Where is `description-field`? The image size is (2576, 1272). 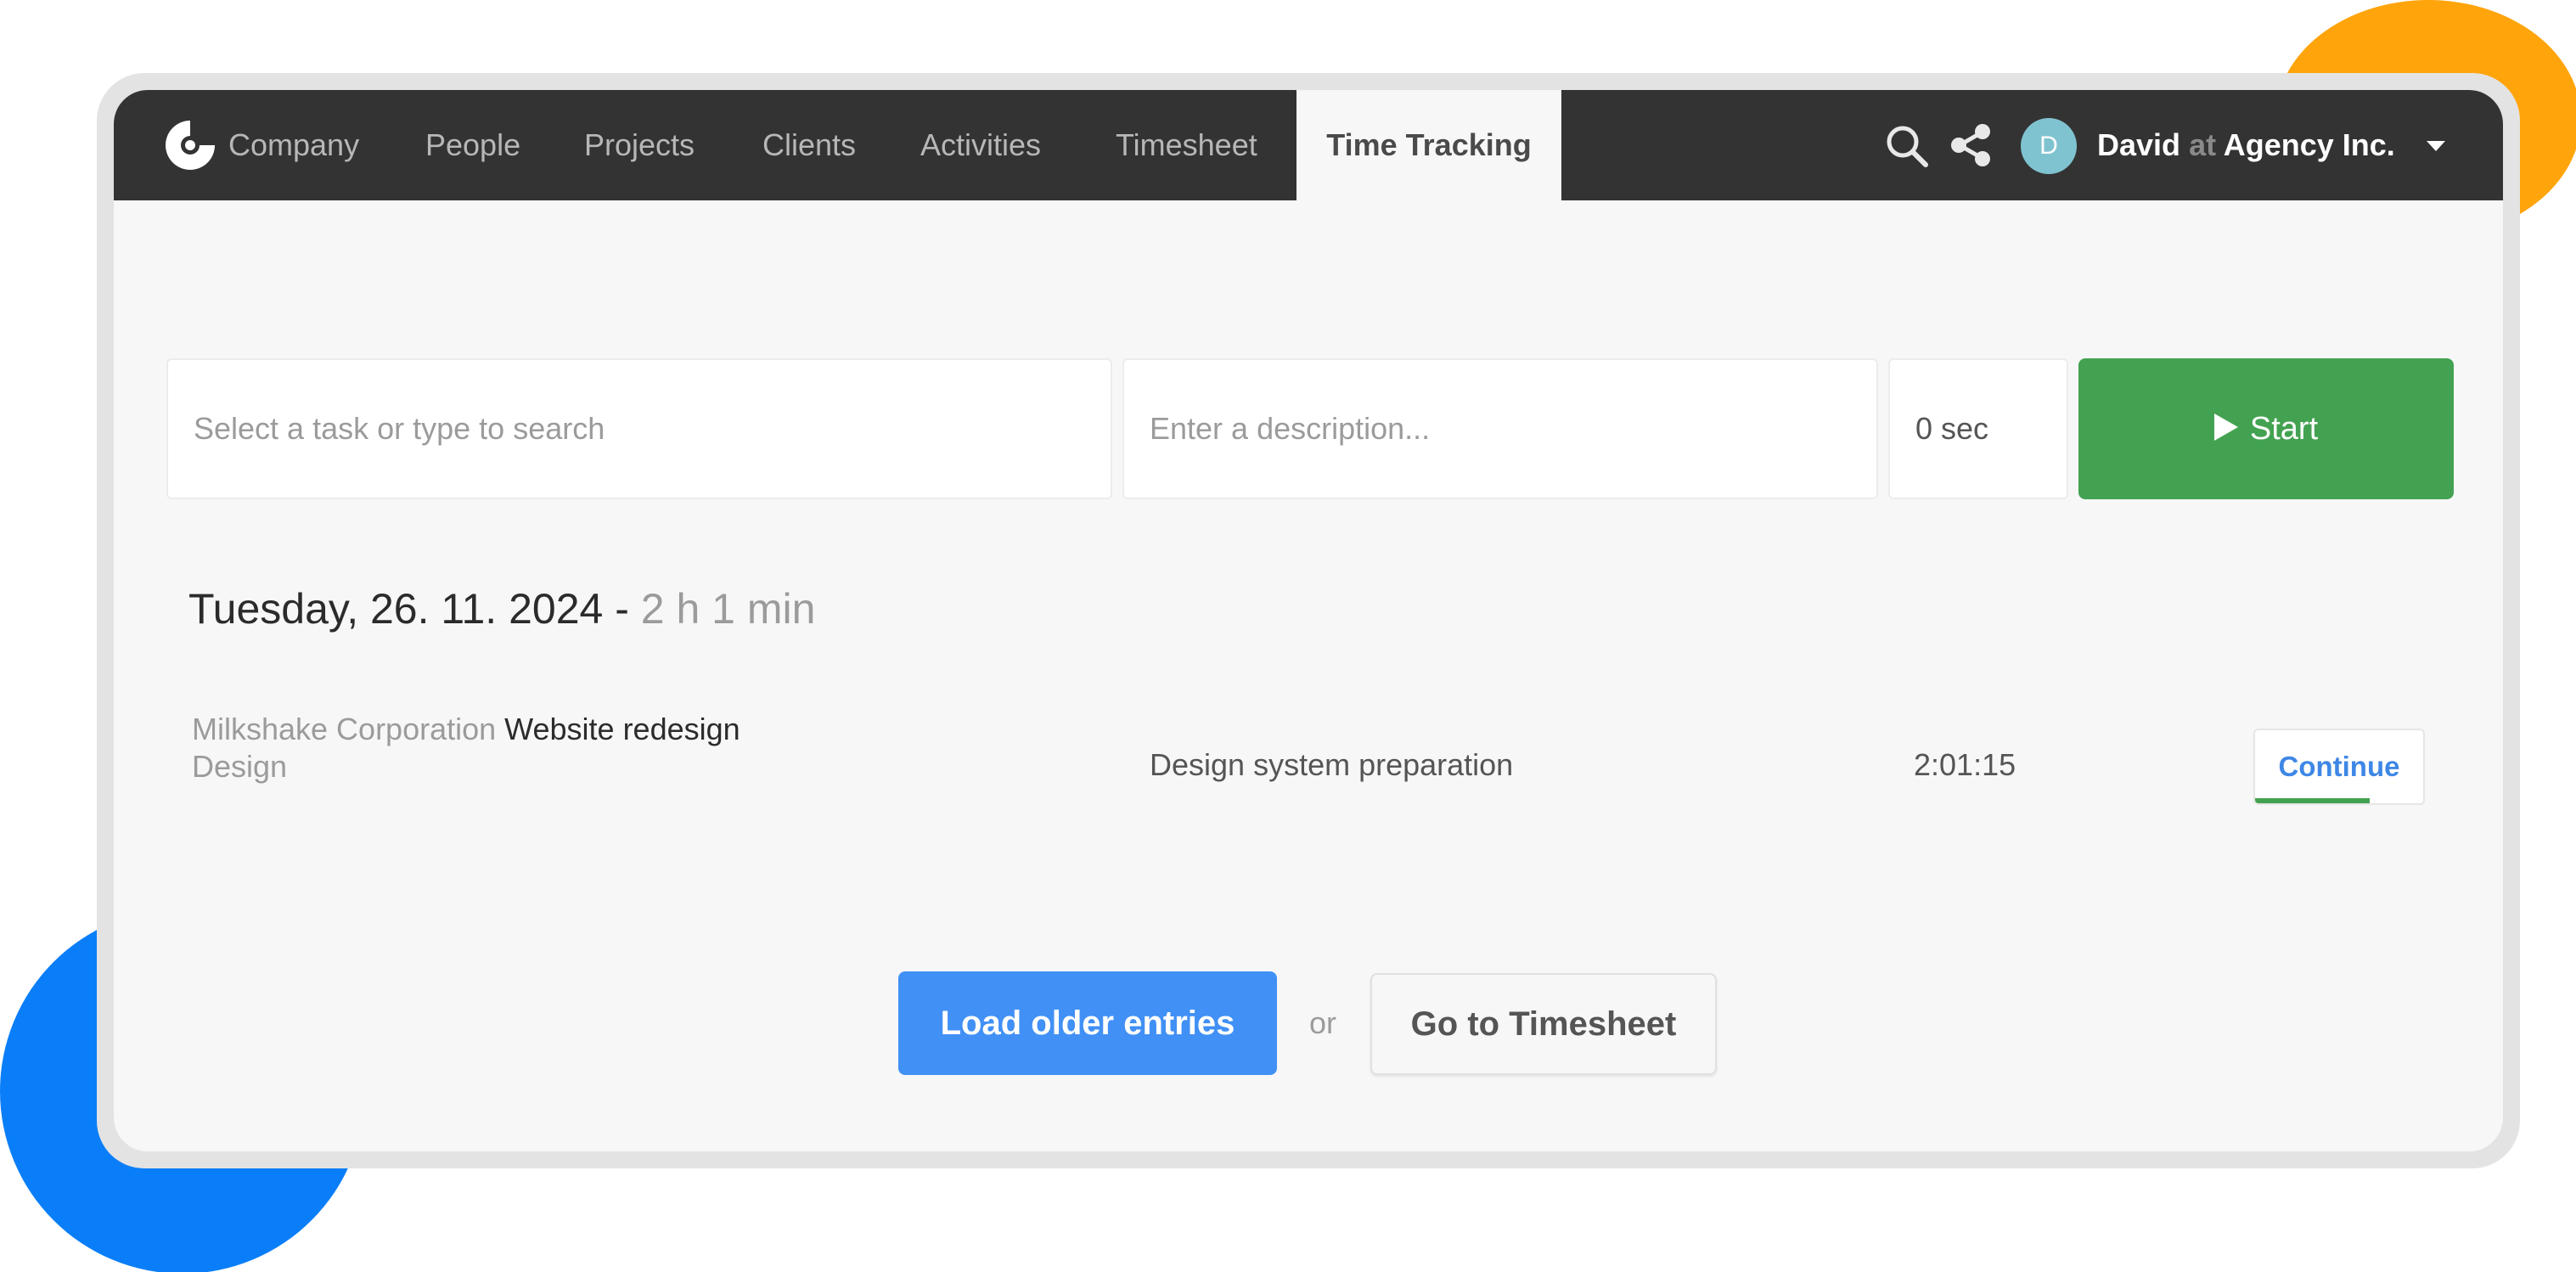 description-field is located at coordinates (1500, 428).